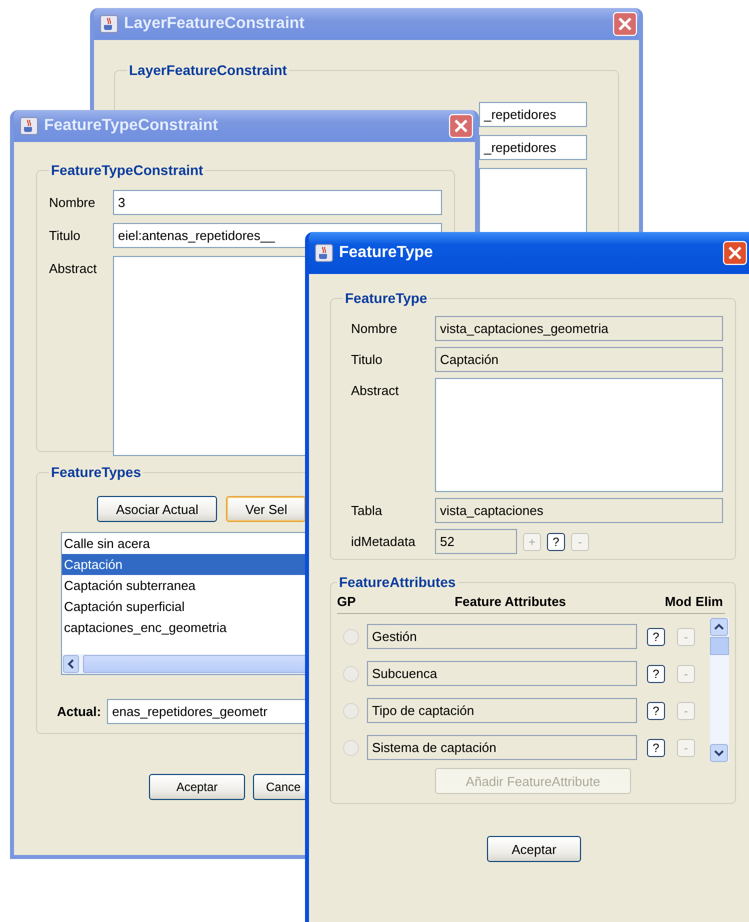 Image resolution: width=749 pixels, height=922 pixels. Describe the element at coordinates (502, 710) in the screenshot. I see `text-field: Tipo de captación` at that location.